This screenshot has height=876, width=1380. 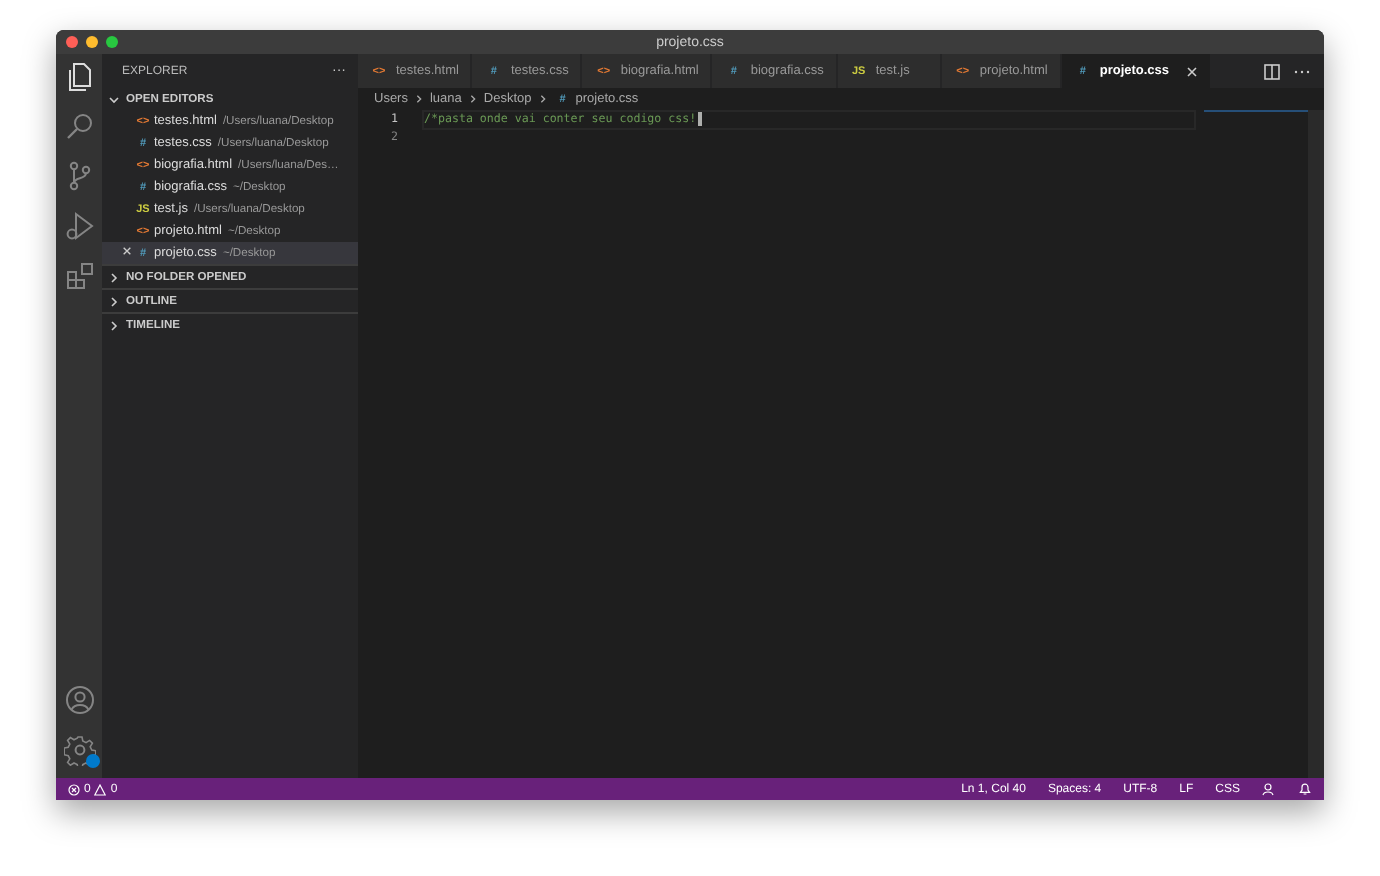 I want to click on run-debug-icon, so click(x=79, y=226).